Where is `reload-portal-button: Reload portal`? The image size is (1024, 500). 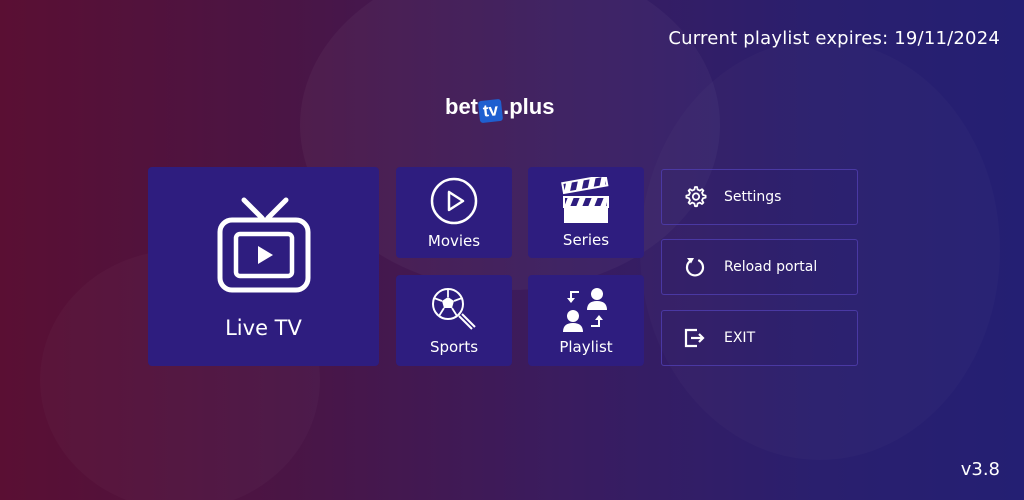 reload-portal-button: Reload portal is located at coordinates (759, 267).